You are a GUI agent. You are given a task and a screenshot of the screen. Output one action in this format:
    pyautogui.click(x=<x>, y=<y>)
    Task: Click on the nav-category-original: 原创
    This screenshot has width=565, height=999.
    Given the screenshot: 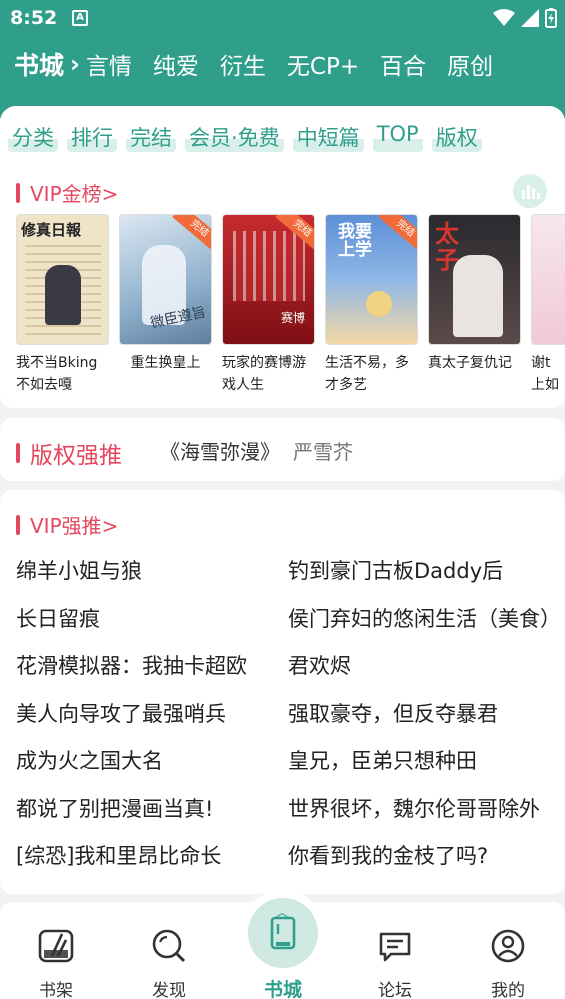 What is the action you would take?
    pyautogui.click(x=470, y=64)
    